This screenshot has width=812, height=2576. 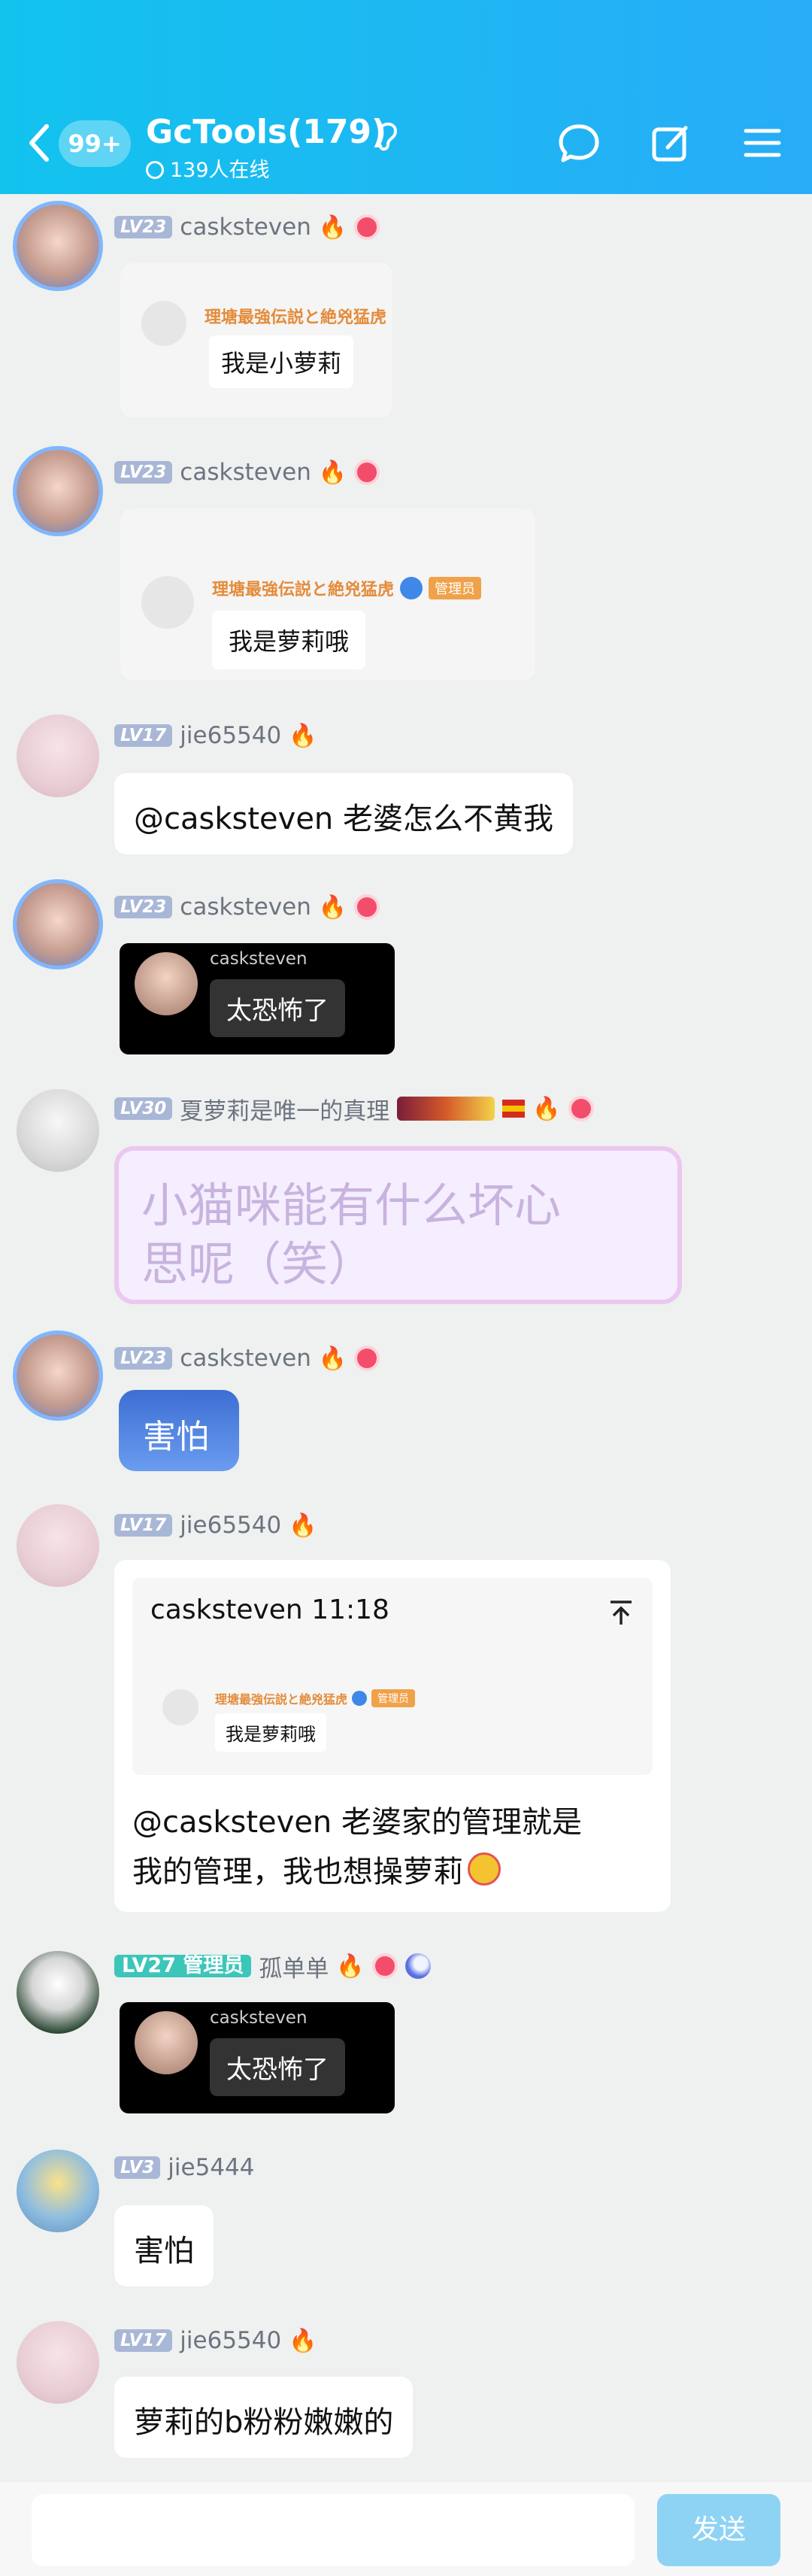 I want to click on message-sender: LV3 jie5444, so click(x=184, y=2167).